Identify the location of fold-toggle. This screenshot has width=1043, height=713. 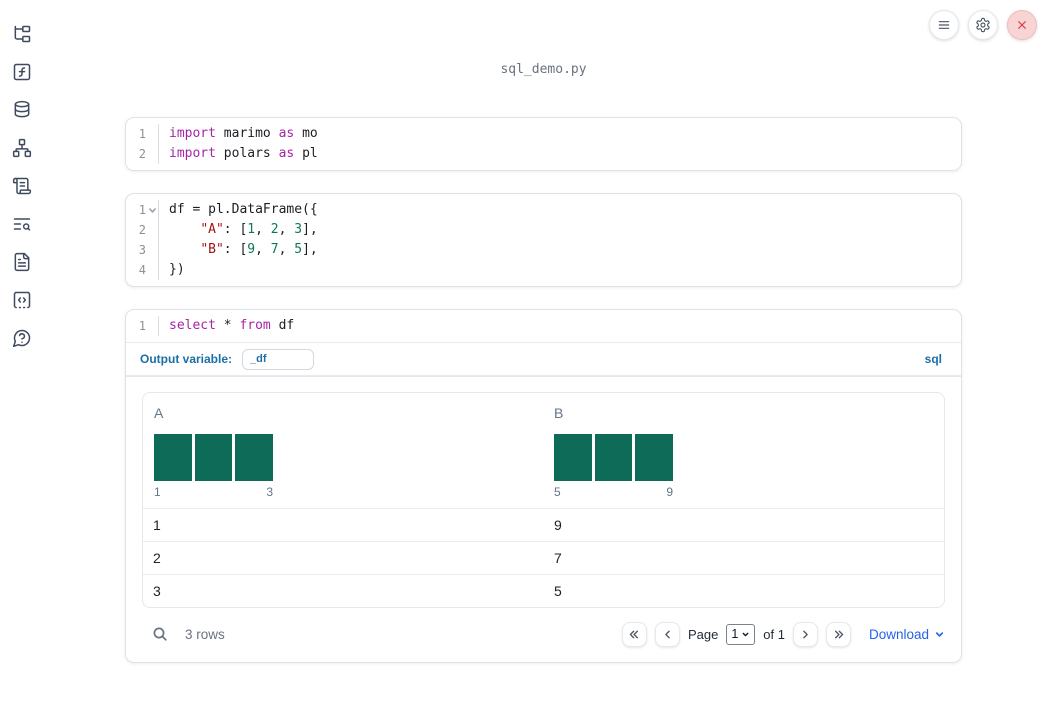
(152, 210).